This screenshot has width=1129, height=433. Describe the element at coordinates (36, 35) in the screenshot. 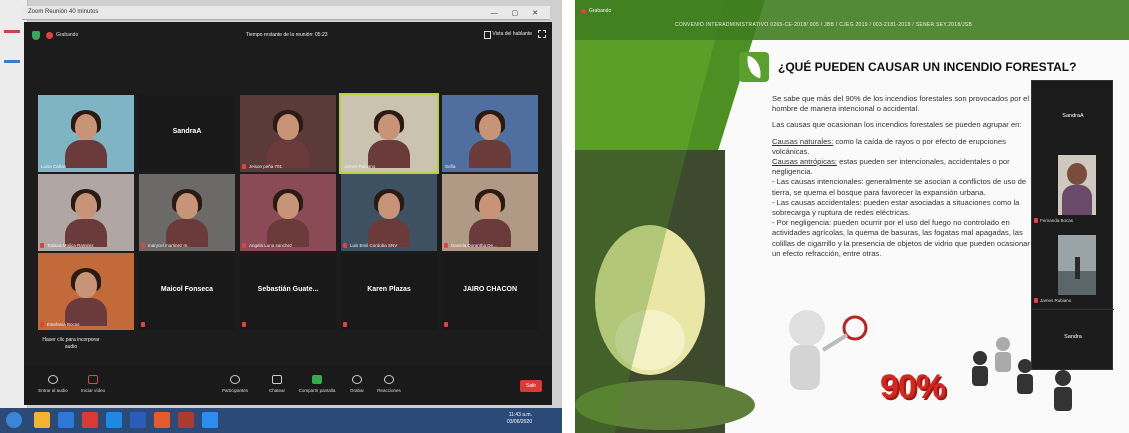

I see `shield-icon` at that location.